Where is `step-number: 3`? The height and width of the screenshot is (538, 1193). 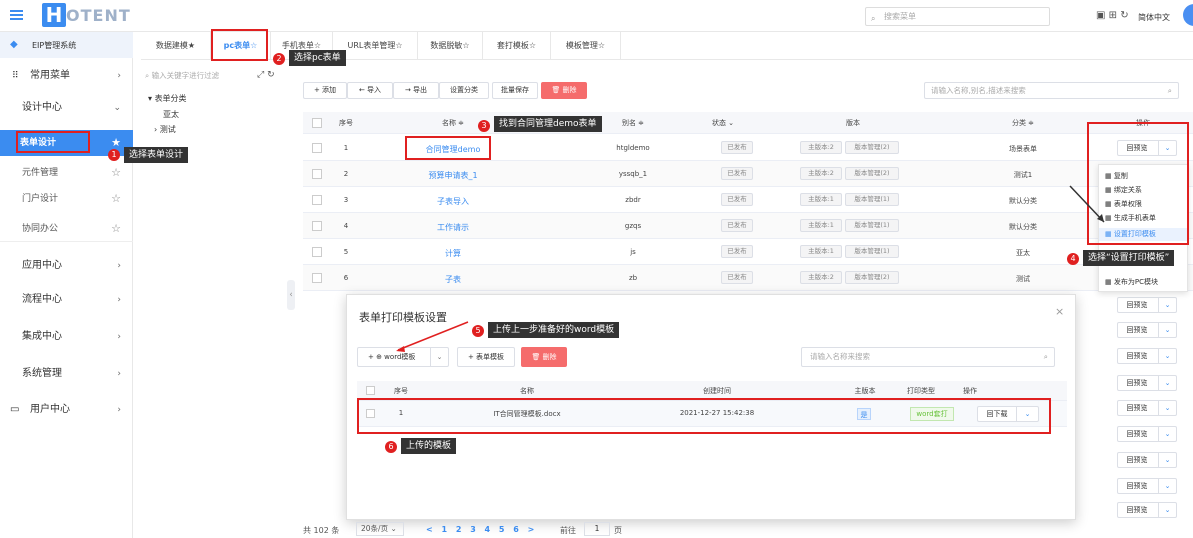
step-number: 3 is located at coordinates (484, 126).